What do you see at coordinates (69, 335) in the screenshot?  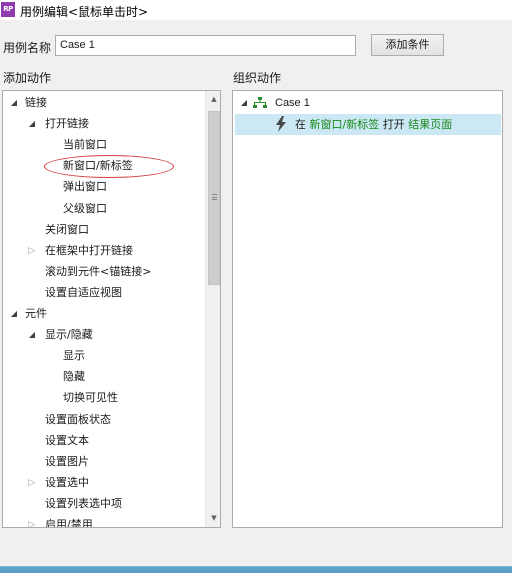 I see `tree-item-label: 显示/隐藏` at bounding box center [69, 335].